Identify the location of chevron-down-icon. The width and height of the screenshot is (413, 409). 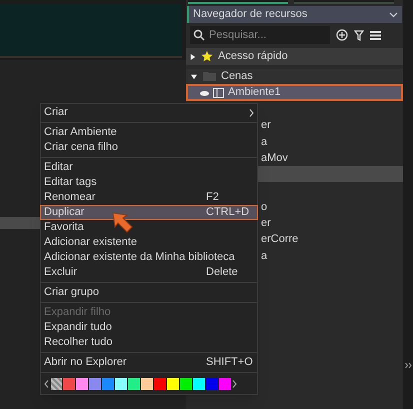
(393, 15).